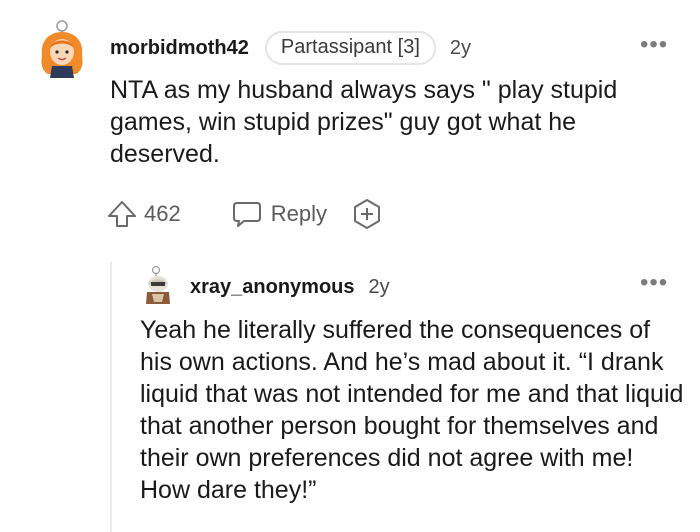 This screenshot has height=532, width=700. I want to click on reply-user-avatar, so click(158, 285).